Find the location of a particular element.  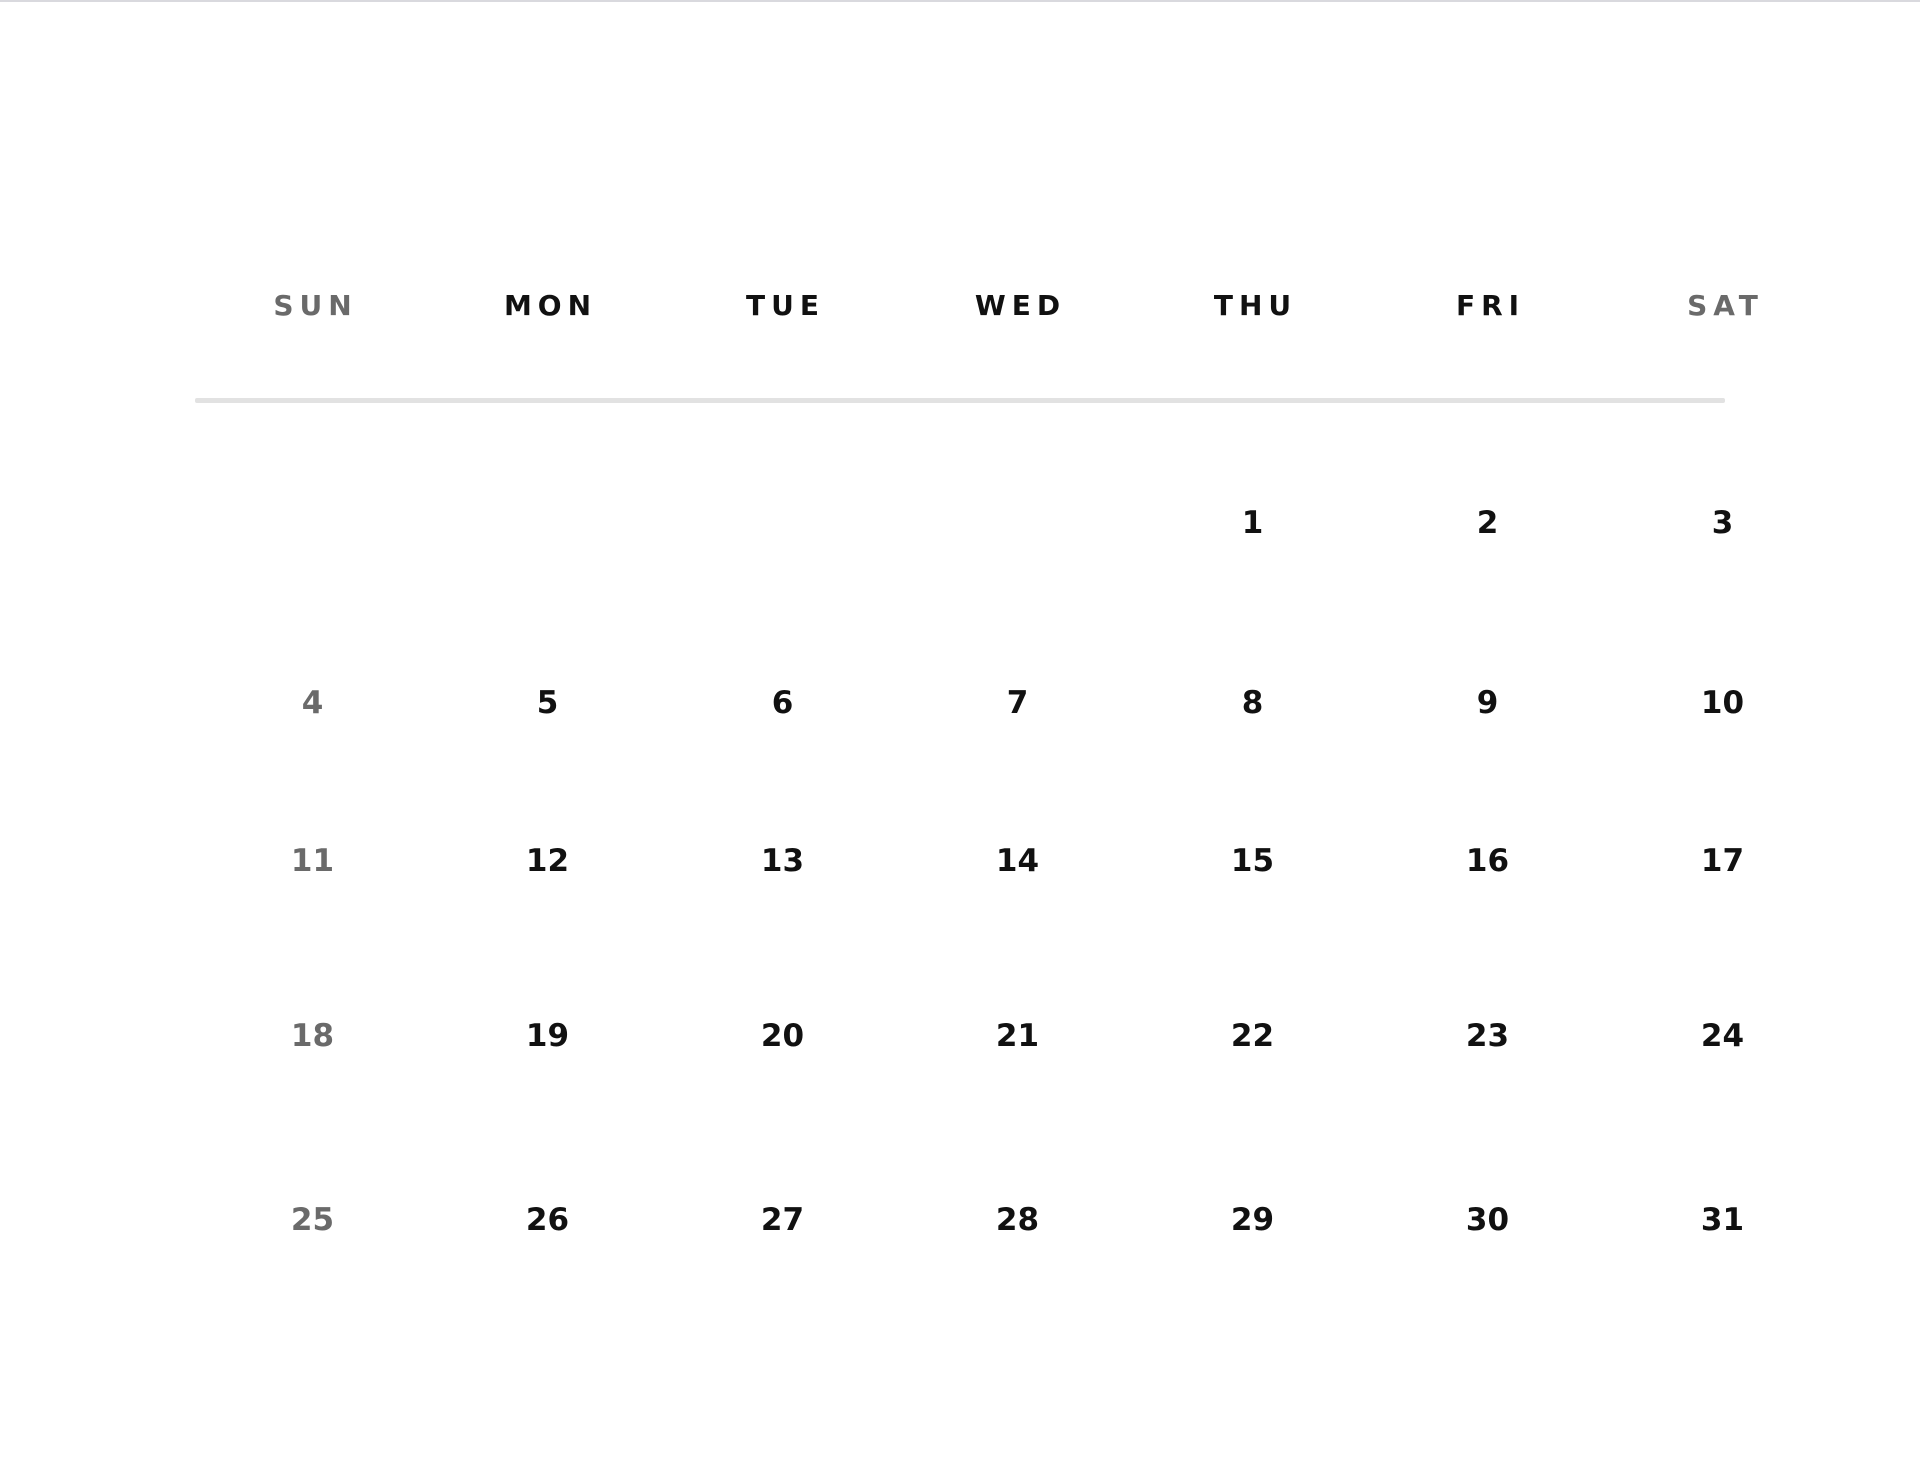

weekday-header-row: SUN MON TUE WED THU FRI SAT is located at coordinates (976, 306).